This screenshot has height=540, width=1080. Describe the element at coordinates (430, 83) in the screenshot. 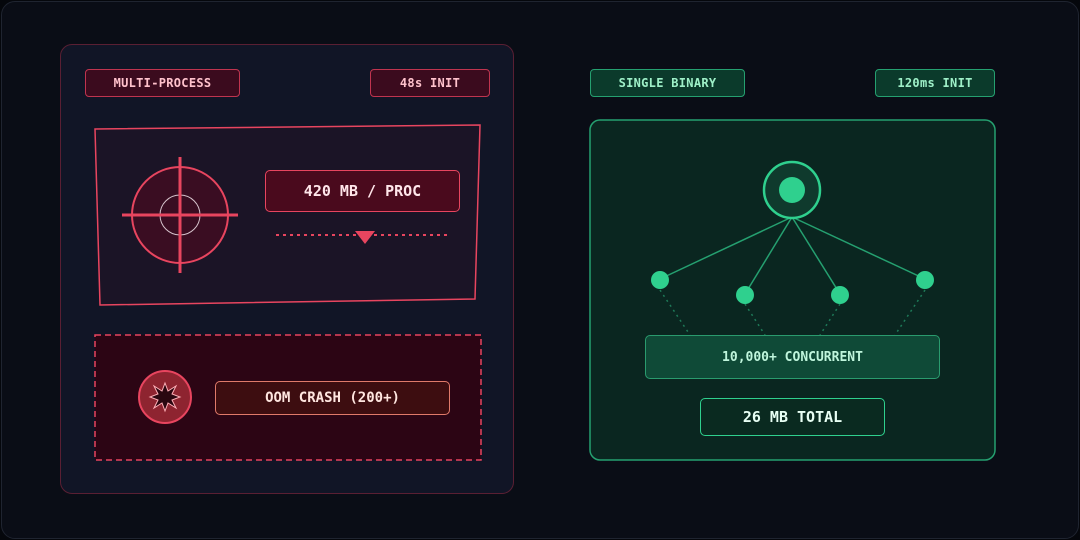

I see `init-tag-left: 48s INIT` at that location.